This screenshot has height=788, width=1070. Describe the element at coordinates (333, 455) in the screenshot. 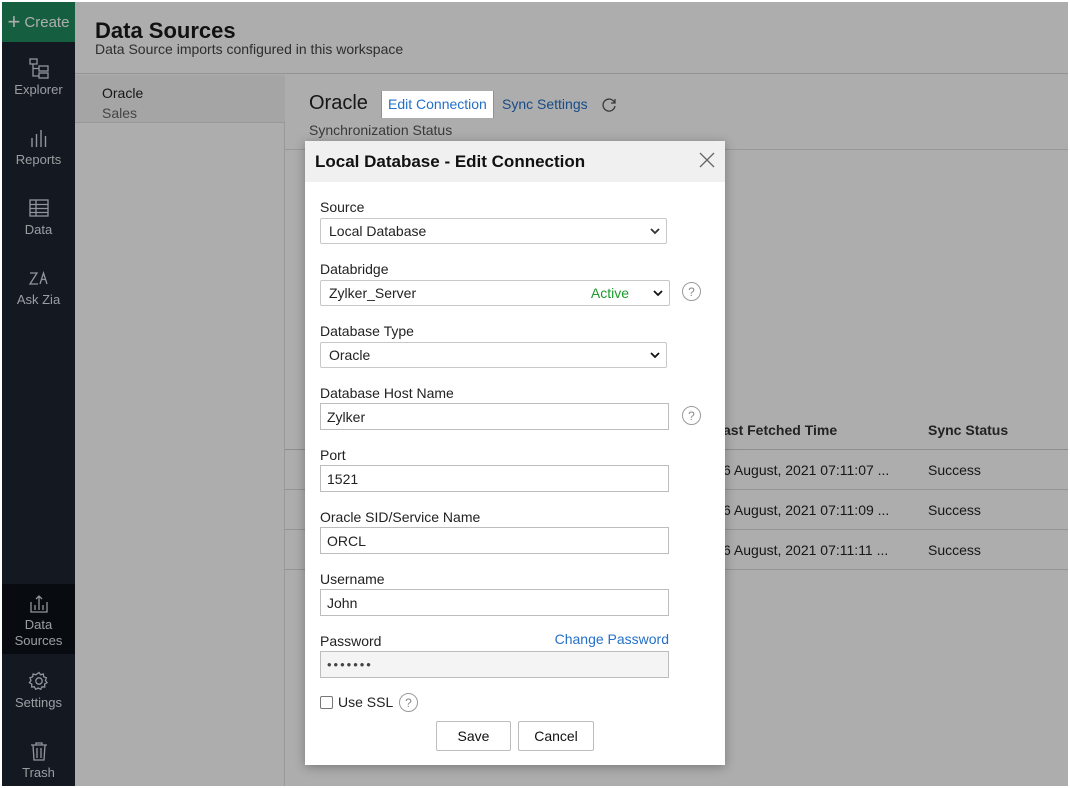

I see `port-label: Port` at that location.